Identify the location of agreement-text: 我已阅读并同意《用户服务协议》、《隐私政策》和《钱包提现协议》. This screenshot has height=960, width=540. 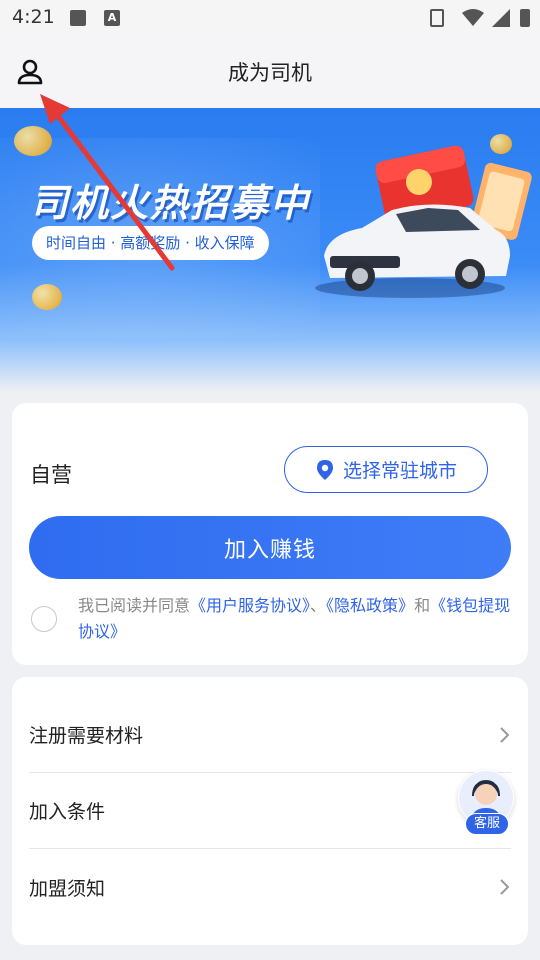
(296, 619).